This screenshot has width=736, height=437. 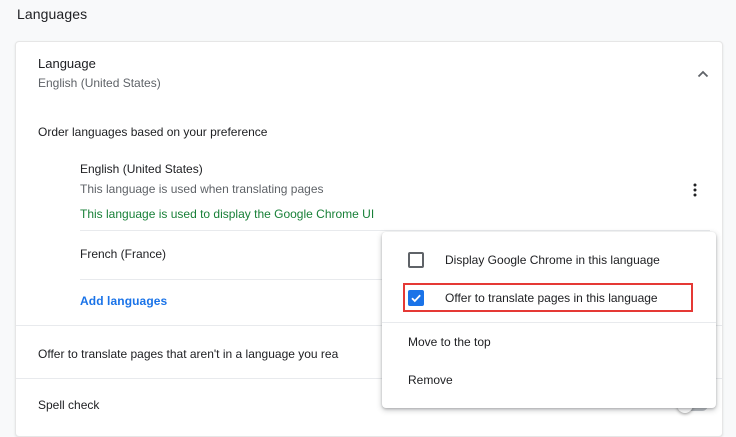 I want to click on menu-item-move-to-top: Move to the top, so click(x=549, y=343).